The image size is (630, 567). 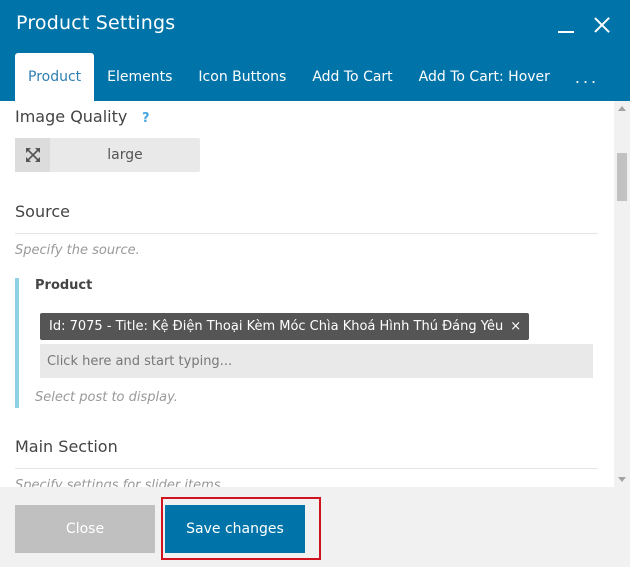 What do you see at coordinates (242, 77) in the screenshot?
I see `tab-icon-buttons: Icon Buttons` at bounding box center [242, 77].